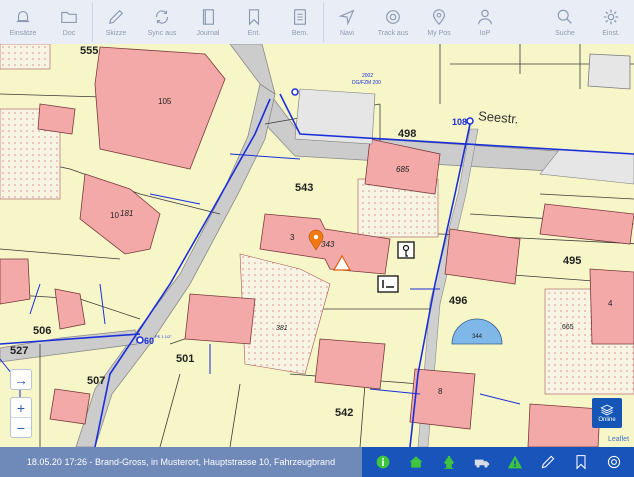 This screenshot has width=634, height=477. I want to click on home-button, so click(416, 462).